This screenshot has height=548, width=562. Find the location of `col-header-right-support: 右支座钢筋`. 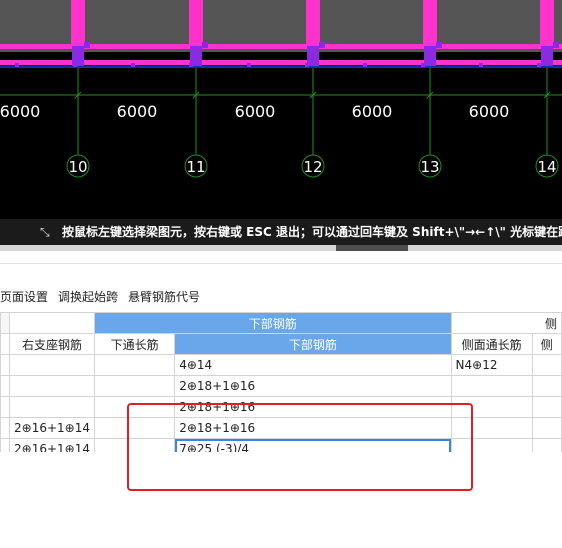

col-header-right-support: 右支座钢筋 is located at coordinates (52, 344).